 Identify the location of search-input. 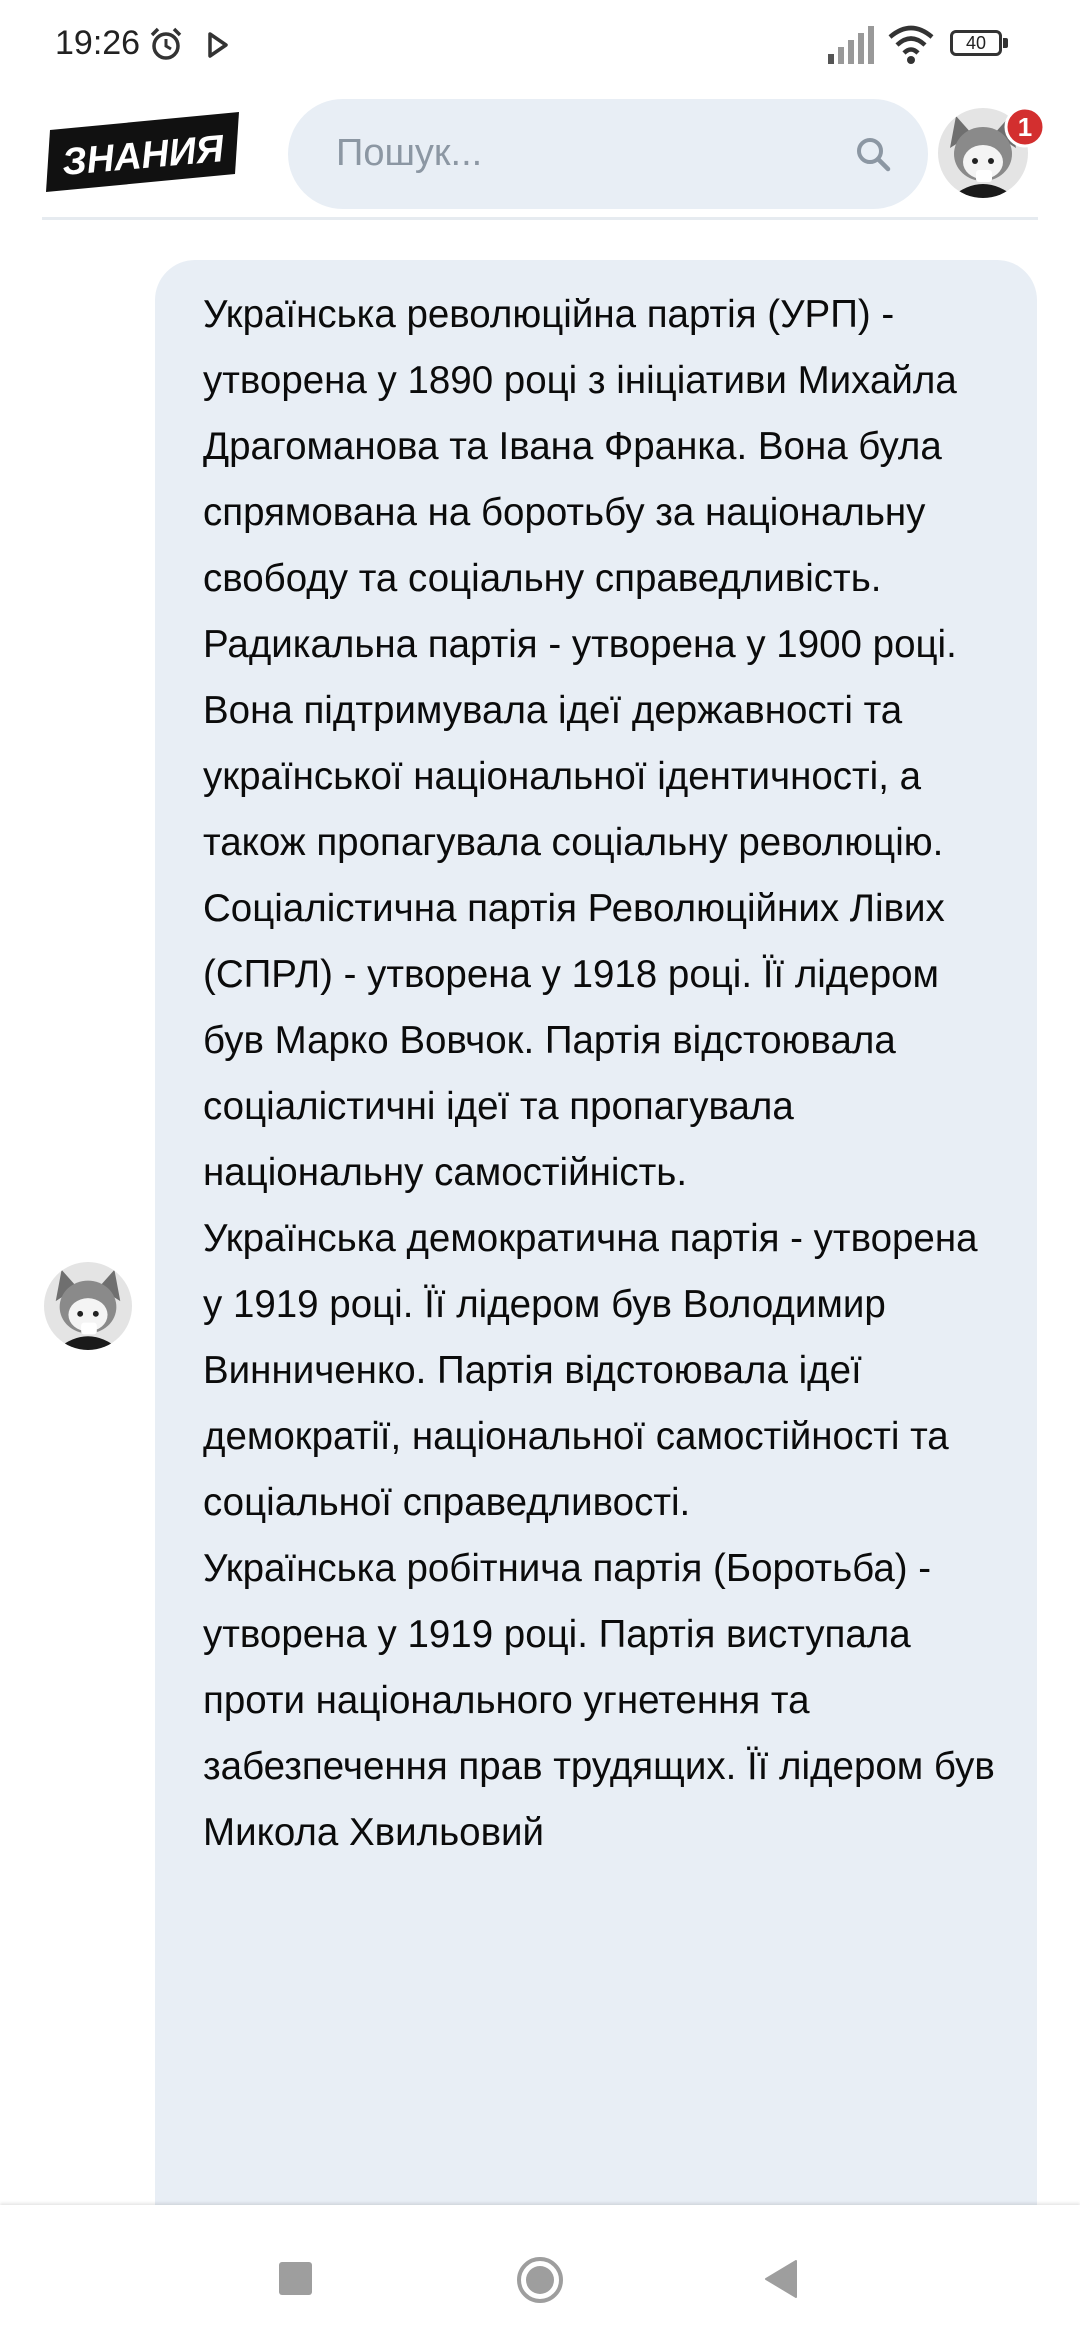
(576, 153).